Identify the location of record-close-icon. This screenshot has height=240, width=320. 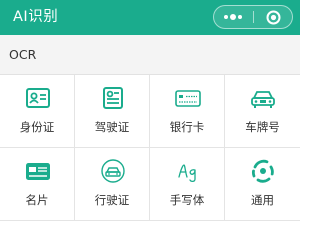
(273, 17).